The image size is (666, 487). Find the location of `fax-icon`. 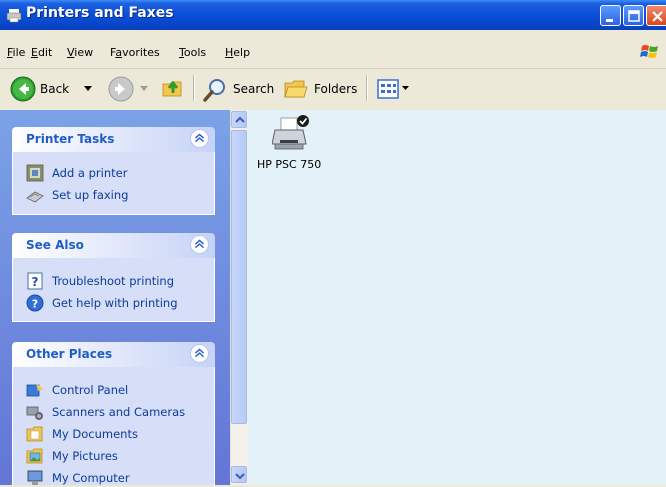

fax-icon is located at coordinates (35, 197).